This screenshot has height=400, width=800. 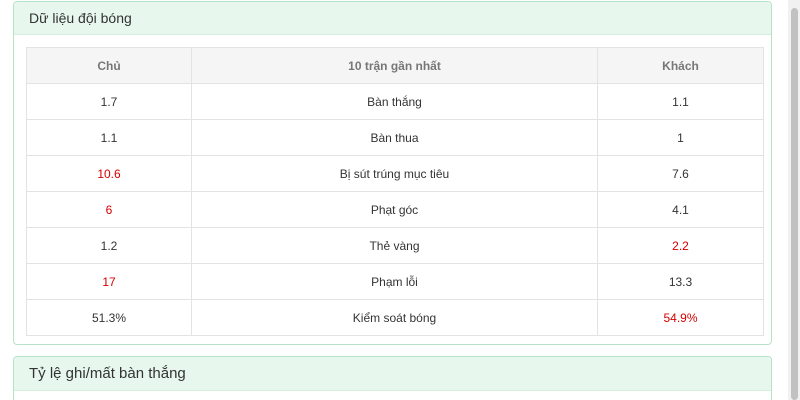 I want to click on table-header-row: Chủ 10 trận gần nhất Khách, so click(x=395, y=65).